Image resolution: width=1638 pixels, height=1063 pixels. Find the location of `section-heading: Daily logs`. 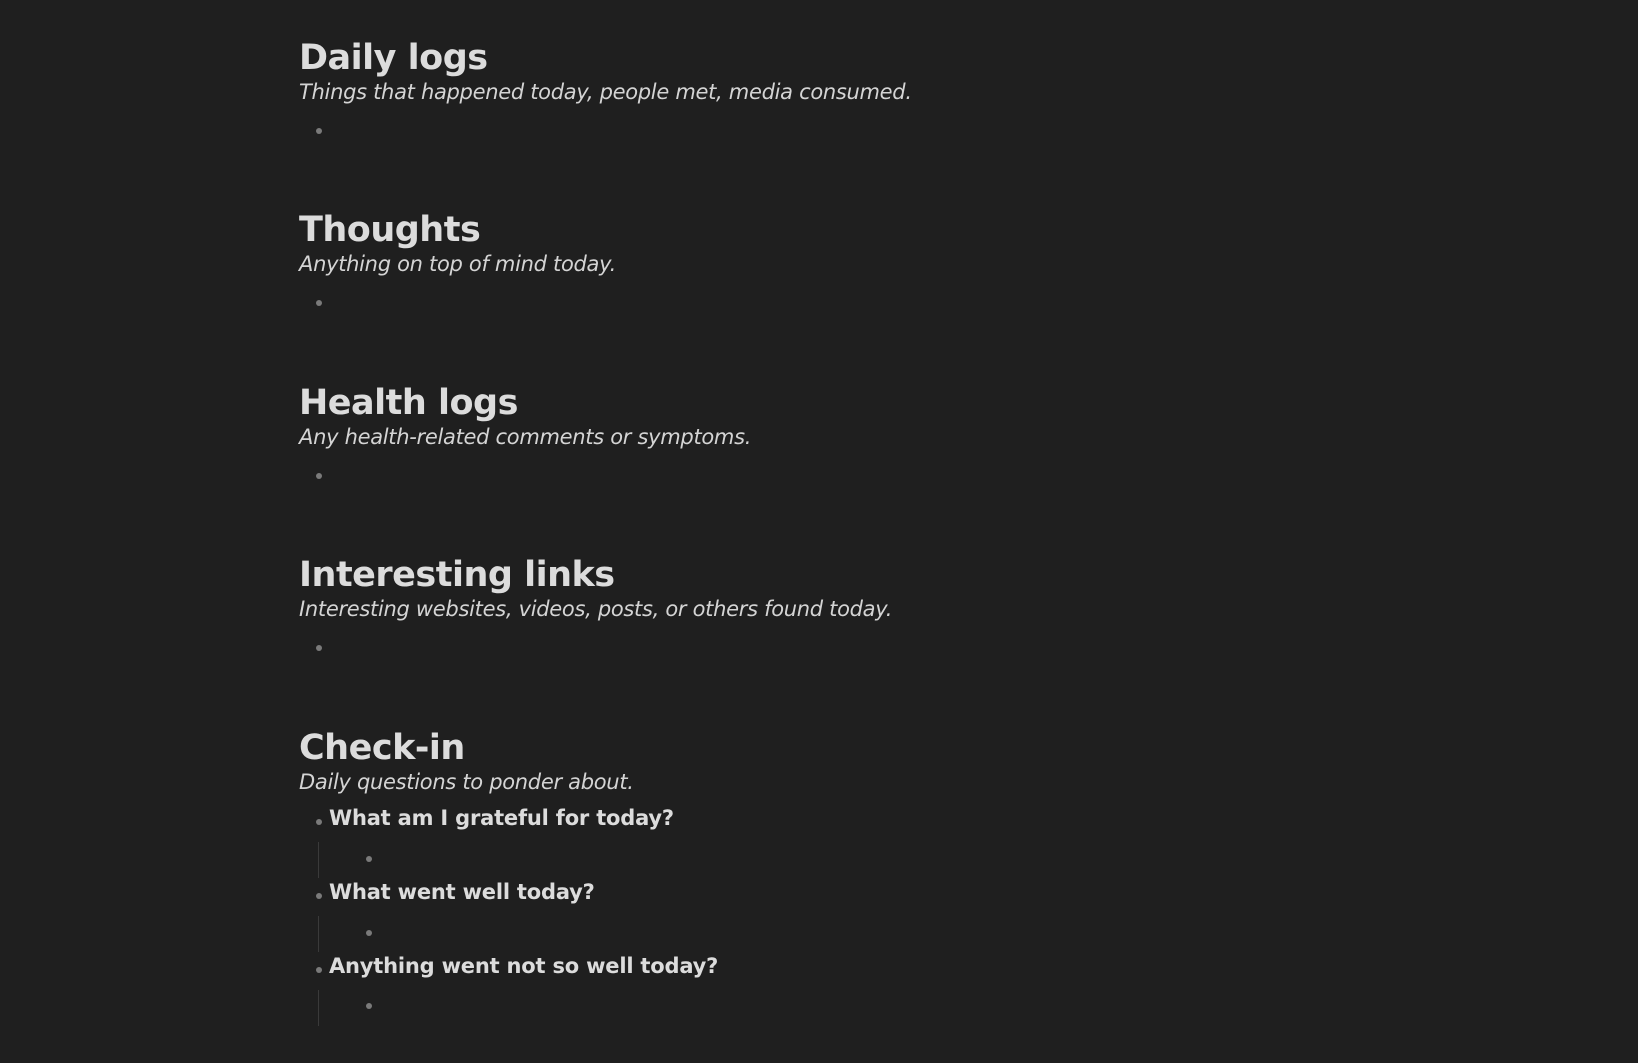

section-heading: Daily logs is located at coordinates (605, 58).